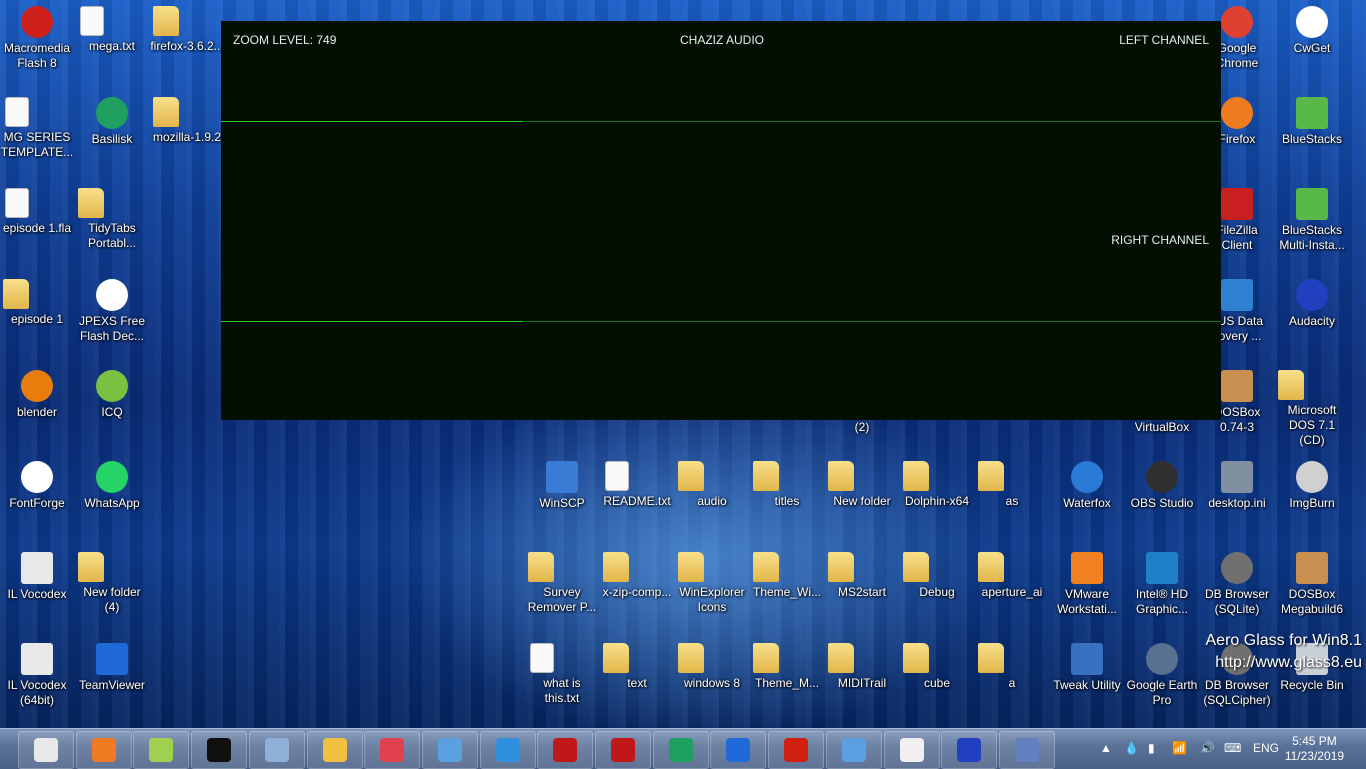 Image resolution: width=1366 pixels, height=769 pixels. I want to click on desktop-icon: ICQ, so click(112, 395).